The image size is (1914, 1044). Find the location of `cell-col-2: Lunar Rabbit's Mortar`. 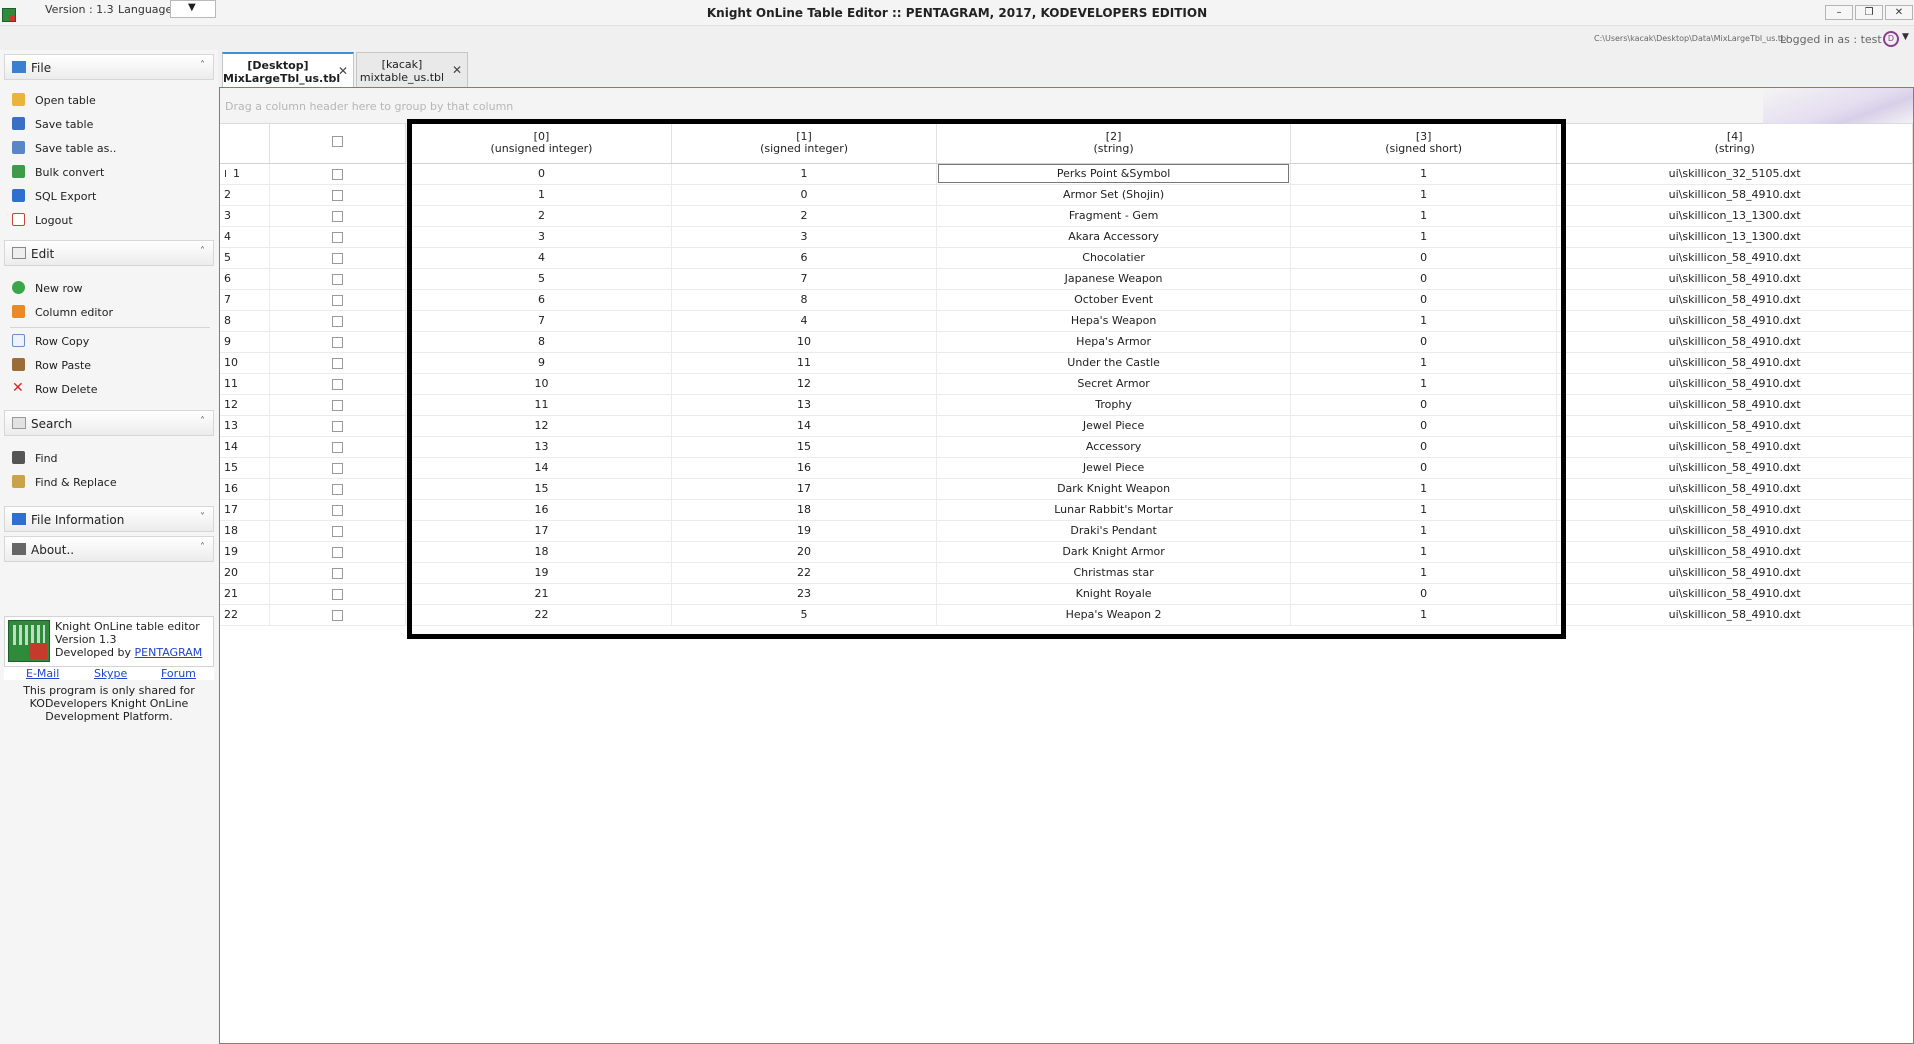

cell-col-2: Lunar Rabbit's Mortar is located at coordinates (1113, 510).